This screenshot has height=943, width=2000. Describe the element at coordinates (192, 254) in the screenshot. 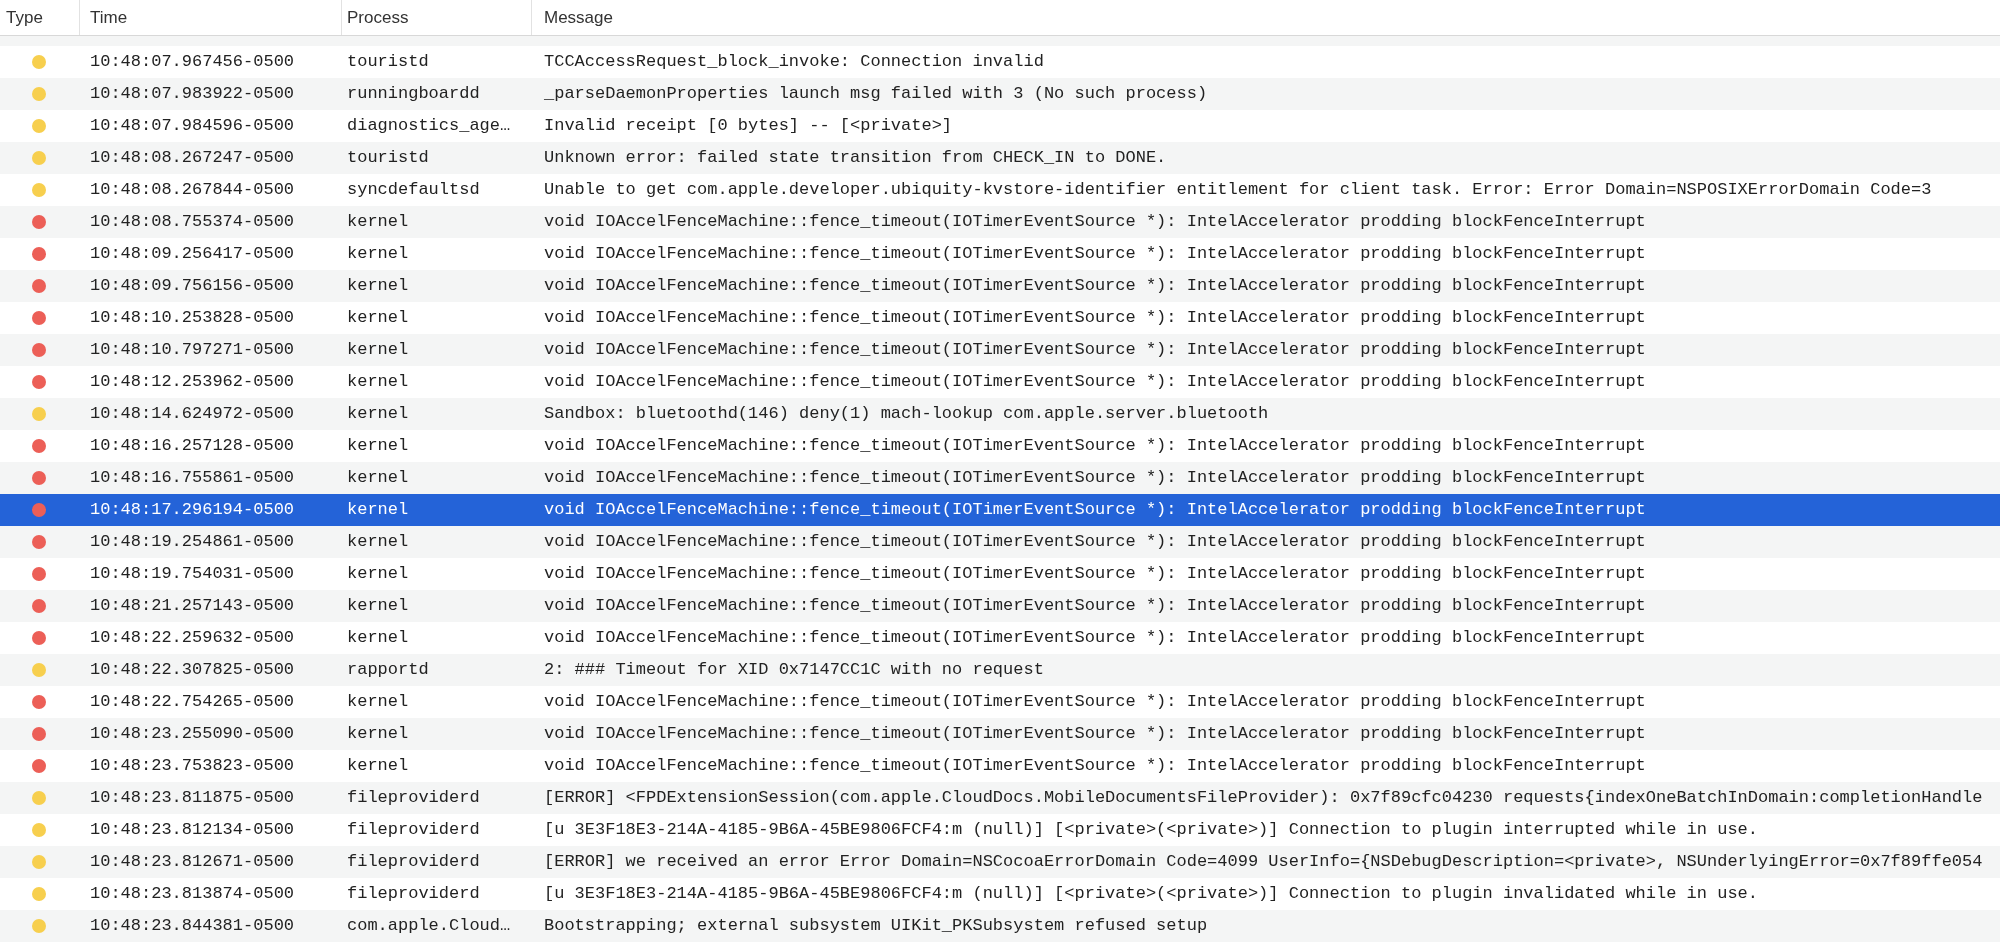

I see `time-cell: 10:48:09.256417-0500` at that location.